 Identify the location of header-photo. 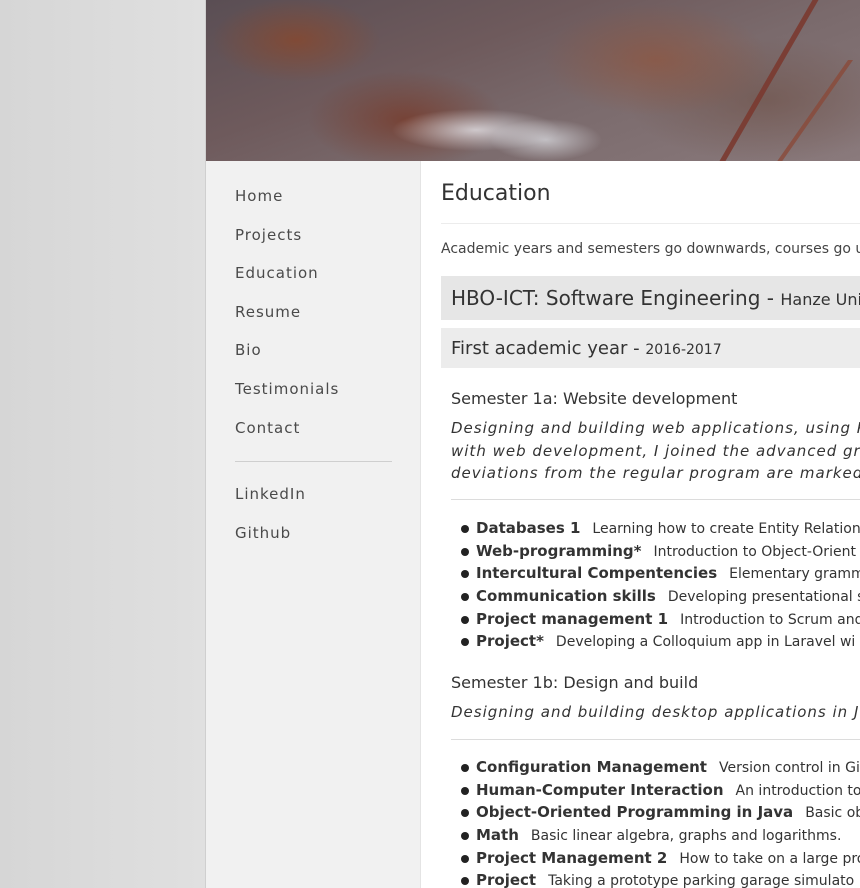
(533, 80).